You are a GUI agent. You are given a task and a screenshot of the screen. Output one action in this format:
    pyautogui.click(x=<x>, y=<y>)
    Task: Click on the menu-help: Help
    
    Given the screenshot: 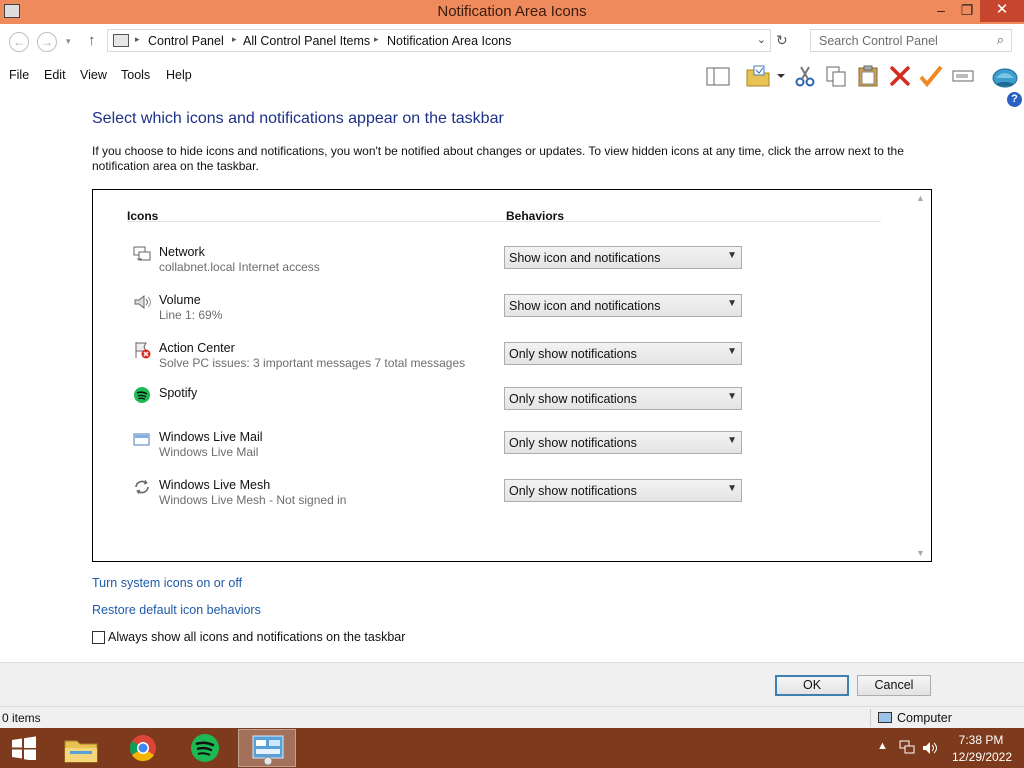 What is the action you would take?
    pyautogui.click(x=179, y=75)
    